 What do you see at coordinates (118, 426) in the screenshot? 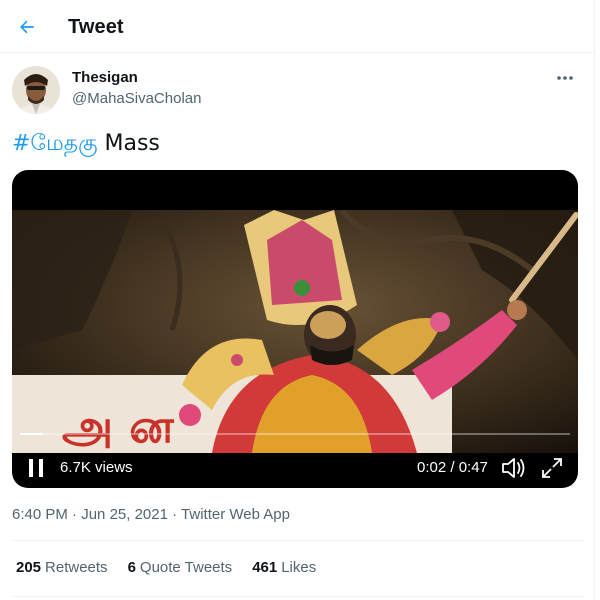
I see `video-banner-text: அ ன` at bounding box center [118, 426].